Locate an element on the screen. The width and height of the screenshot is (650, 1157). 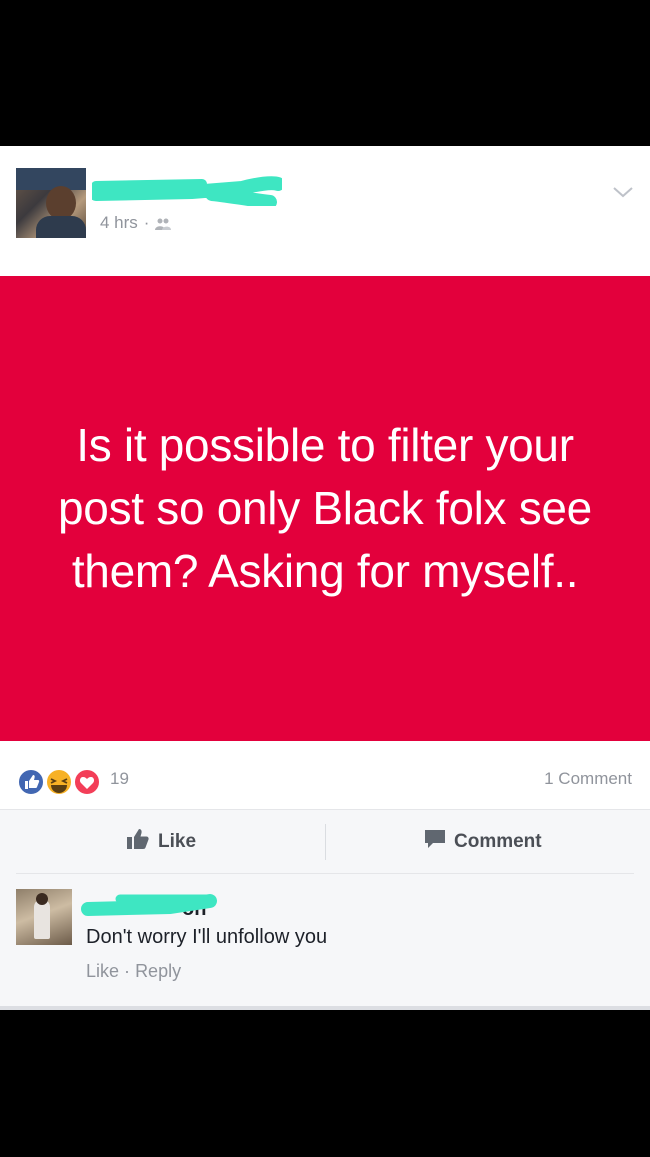
comment-like-link: Like is located at coordinates (102, 971).